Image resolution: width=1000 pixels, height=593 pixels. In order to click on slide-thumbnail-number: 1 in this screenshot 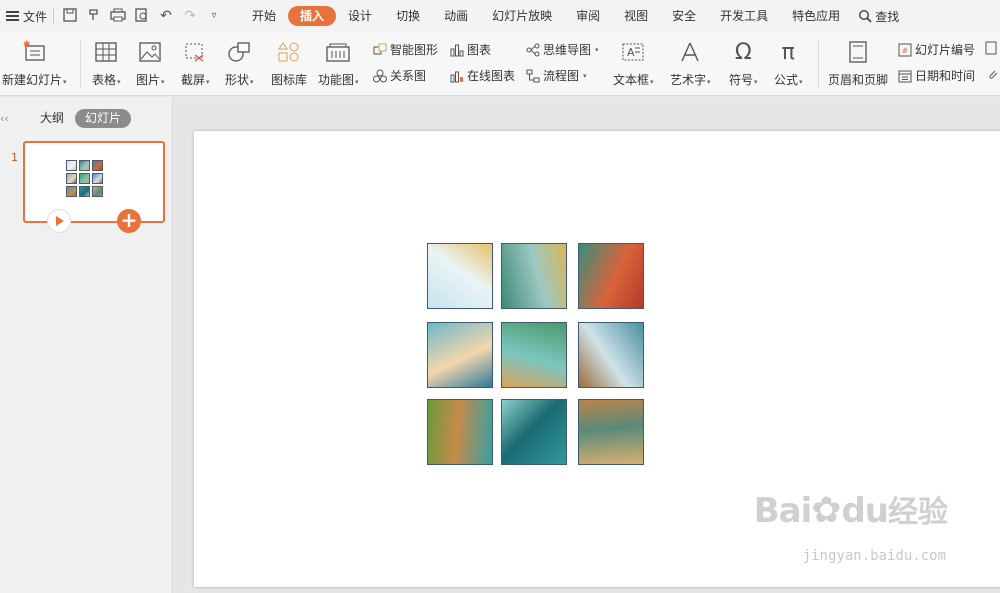, I will do `click(14, 157)`.